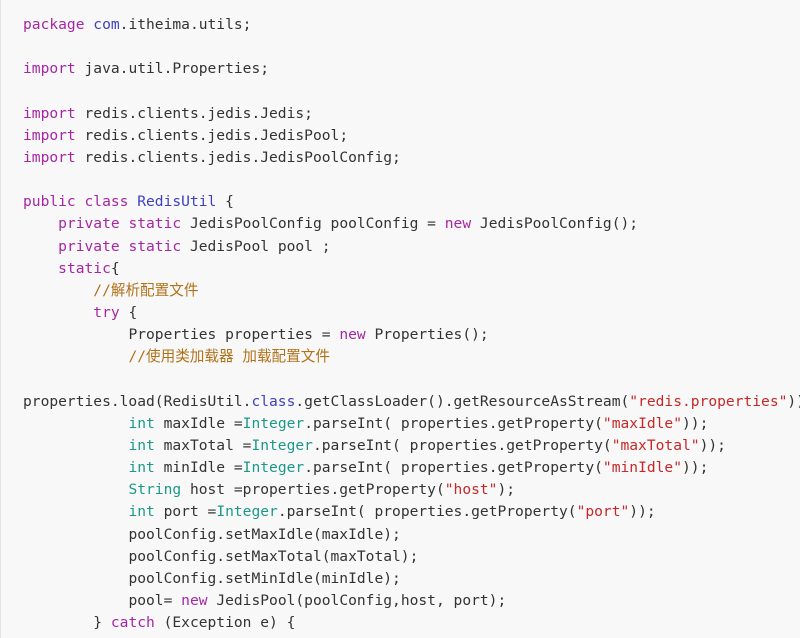 The height and width of the screenshot is (638, 800). Describe the element at coordinates (317, 224) in the screenshot. I see `code-token-pln: JedisPoolConfig poolConfig =` at that location.